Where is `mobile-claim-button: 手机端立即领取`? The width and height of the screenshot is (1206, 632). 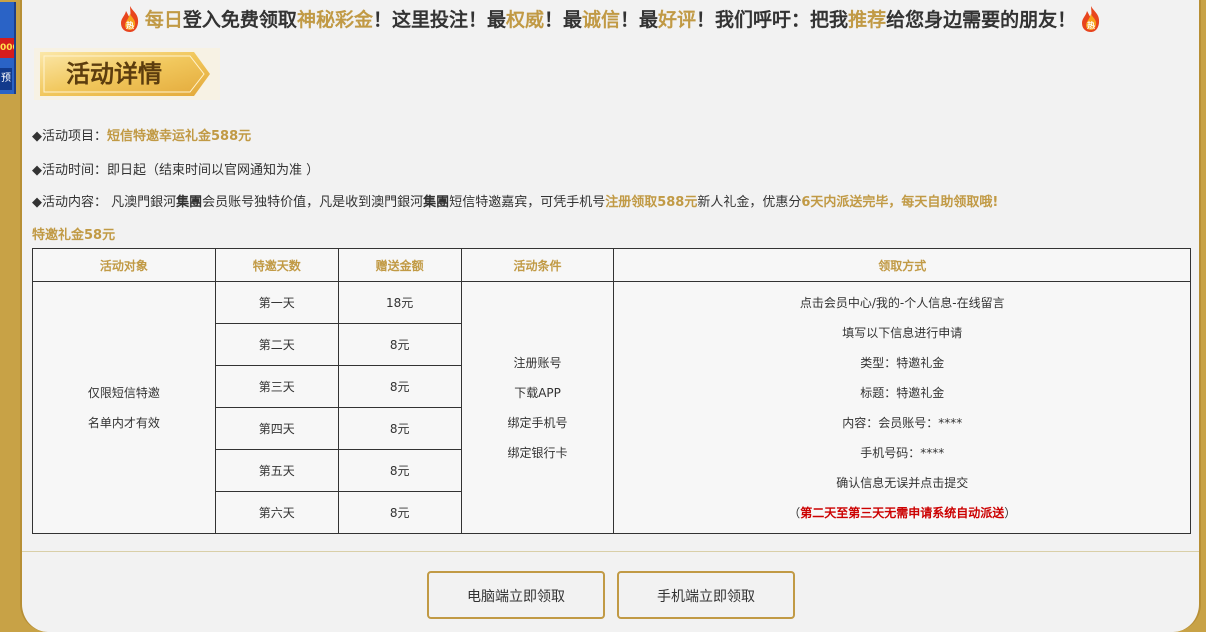 mobile-claim-button: 手机端立即领取 is located at coordinates (706, 595).